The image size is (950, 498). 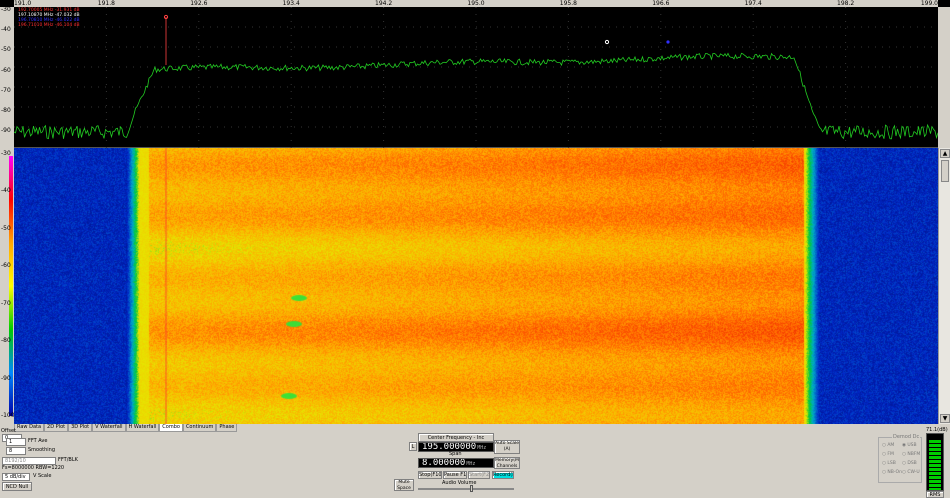 What do you see at coordinates (456, 437) in the screenshot?
I see `center-frequency-inc-button: Center Frequency - Inc` at bounding box center [456, 437].